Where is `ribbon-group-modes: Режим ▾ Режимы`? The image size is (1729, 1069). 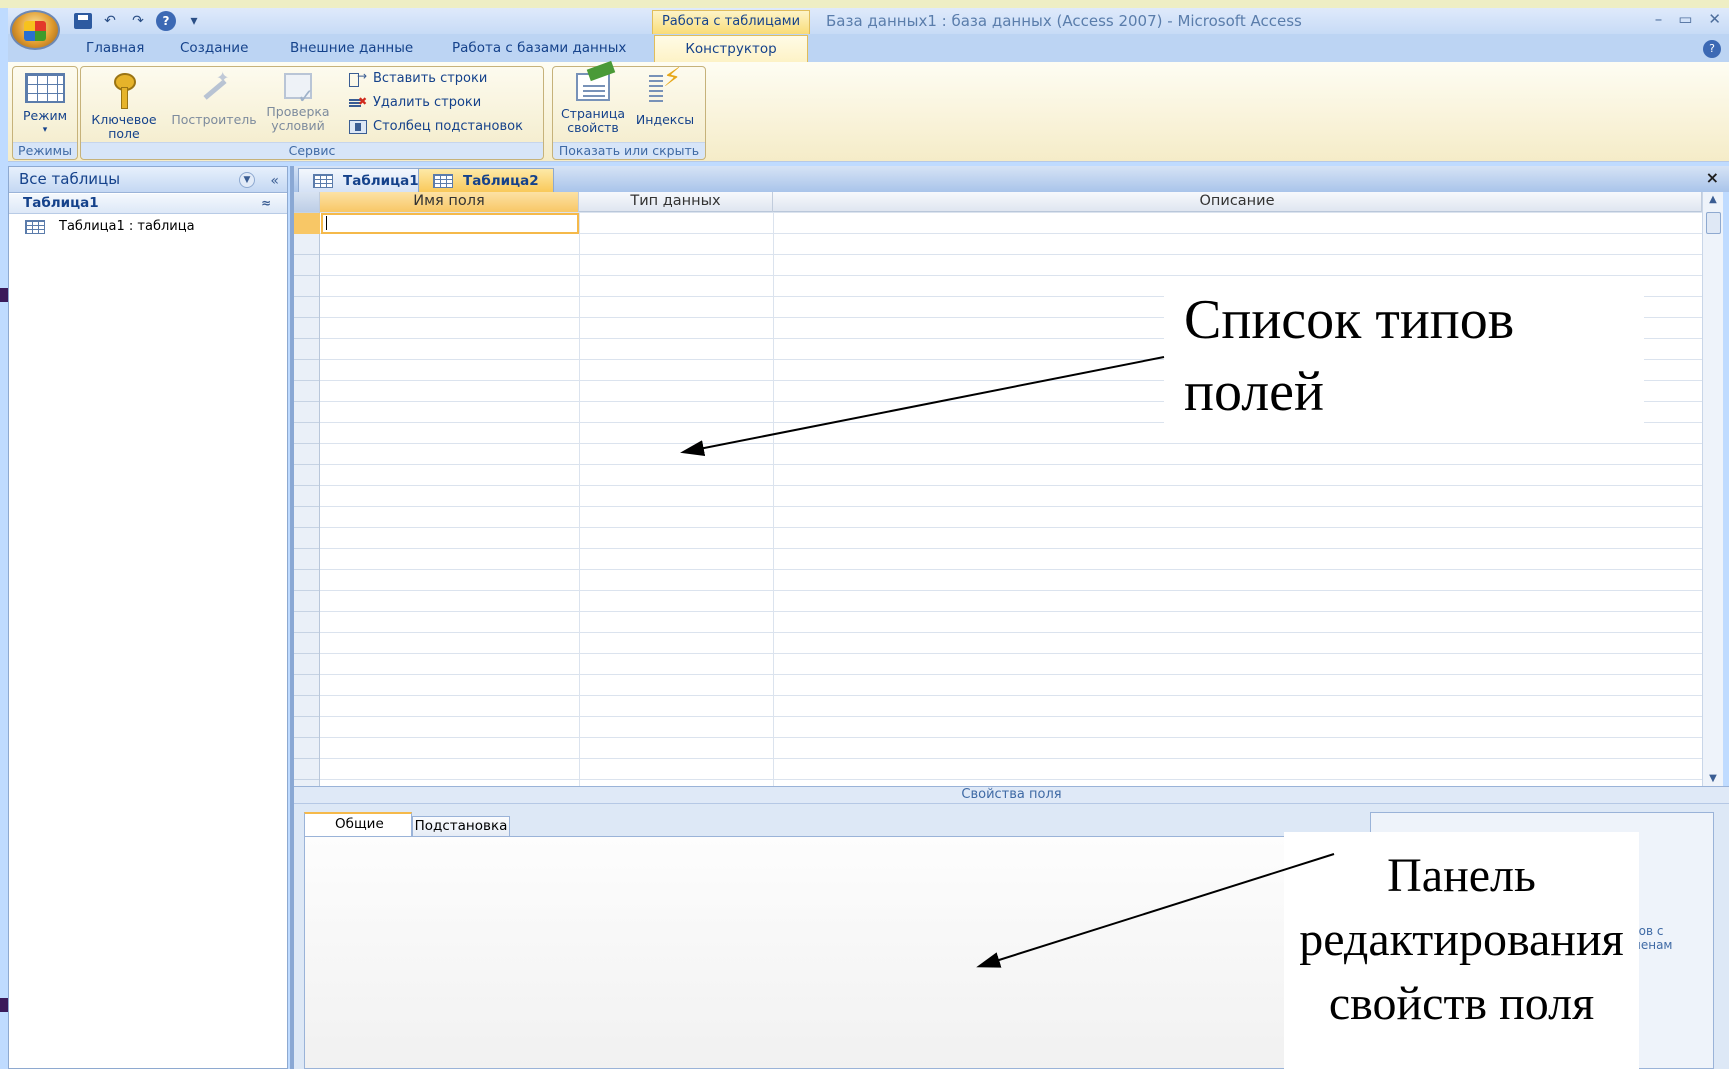 ribbon-group-modes: Режим ▾ Режимы is located at coordinates (45, 113).